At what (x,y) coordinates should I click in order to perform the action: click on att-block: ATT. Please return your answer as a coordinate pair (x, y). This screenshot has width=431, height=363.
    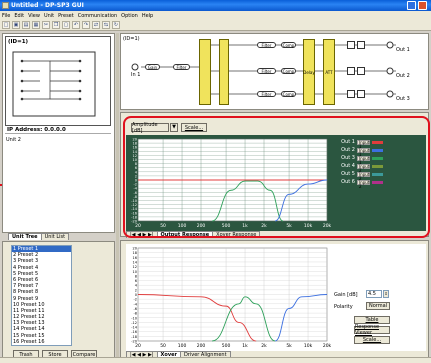
    Looking at the image, I should click on (329, 72).